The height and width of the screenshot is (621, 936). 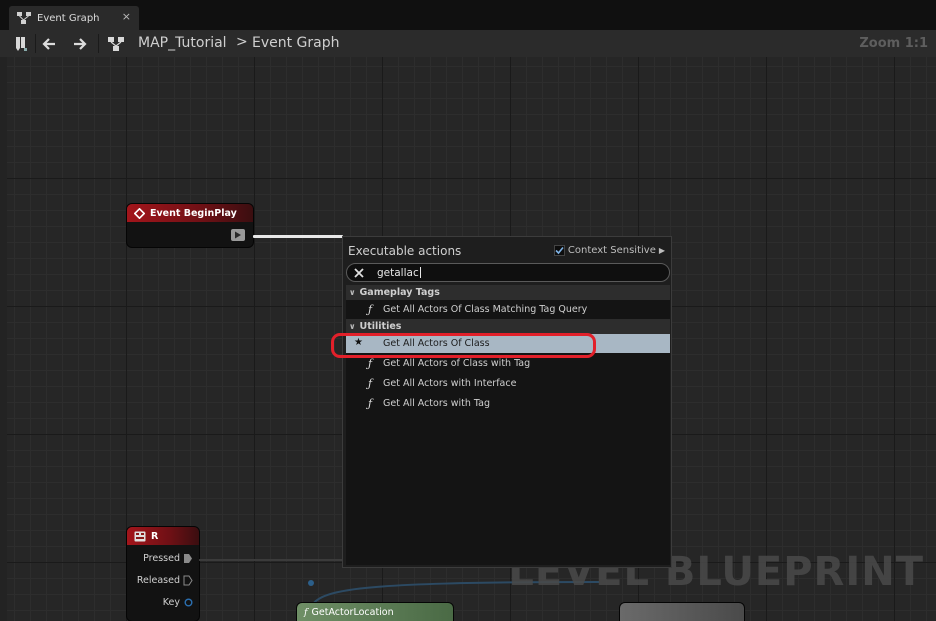 What do you see at coordinates (611, 250) in the screenshot?
I see `context-sensitive-label: Context Sensitive` at bounding box center [611, 250].